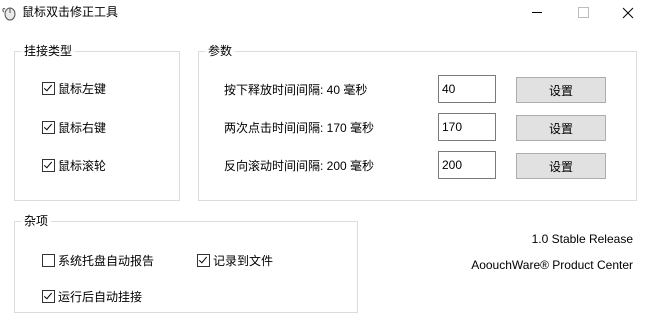 This screenshot has width=651, height=313. I want to click on press-release-interval-label: 按下释放时间间隔: 40 毫秒, so click(296, 90).